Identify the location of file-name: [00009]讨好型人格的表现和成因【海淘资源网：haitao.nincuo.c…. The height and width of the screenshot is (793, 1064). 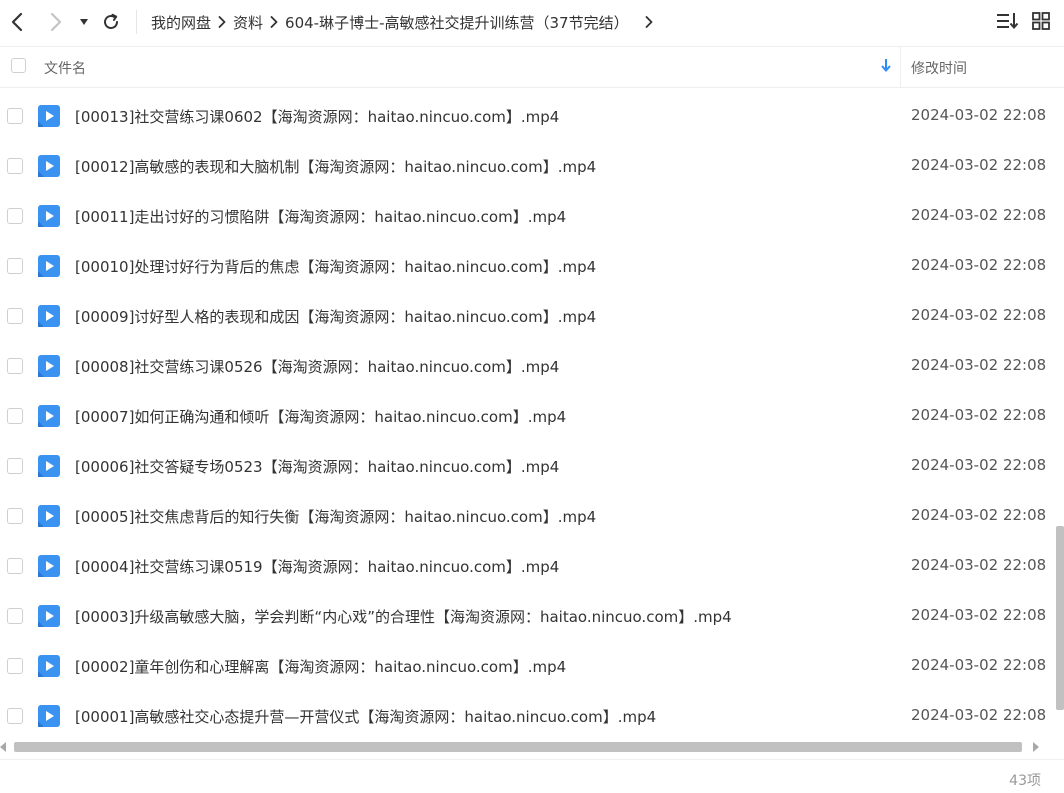
(335, 316).